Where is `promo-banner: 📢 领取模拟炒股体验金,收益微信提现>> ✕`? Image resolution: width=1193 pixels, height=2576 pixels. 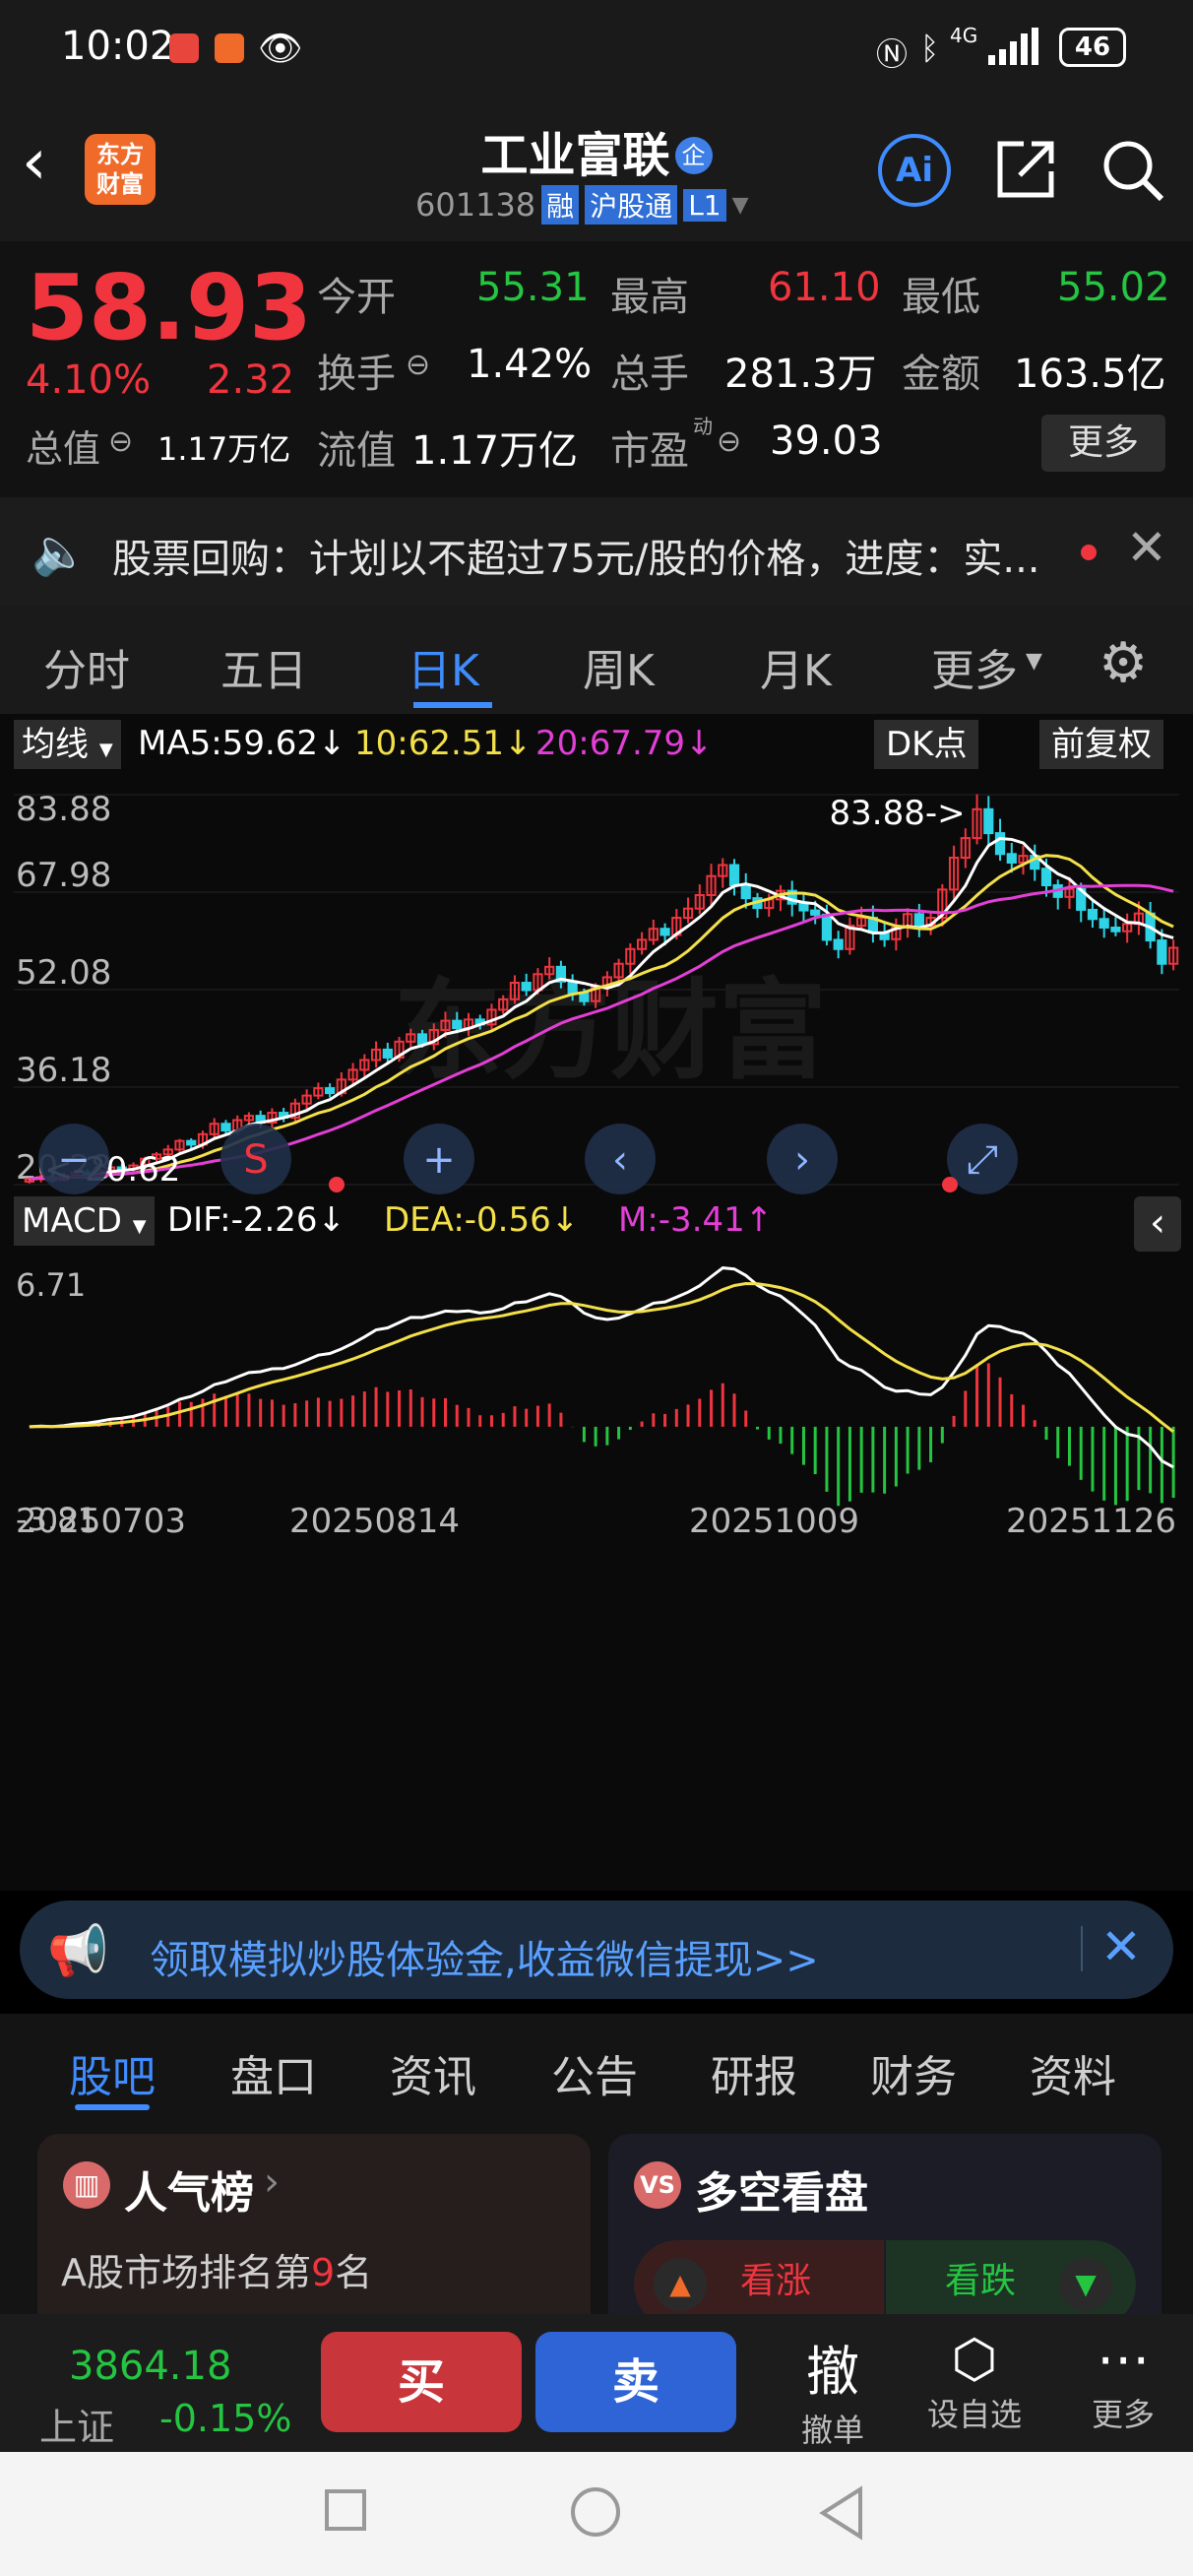
promo-banner: 📢 领取模拟炒股体验金,收益微信提现>> ✕ is located at coordinates (596, 1949).